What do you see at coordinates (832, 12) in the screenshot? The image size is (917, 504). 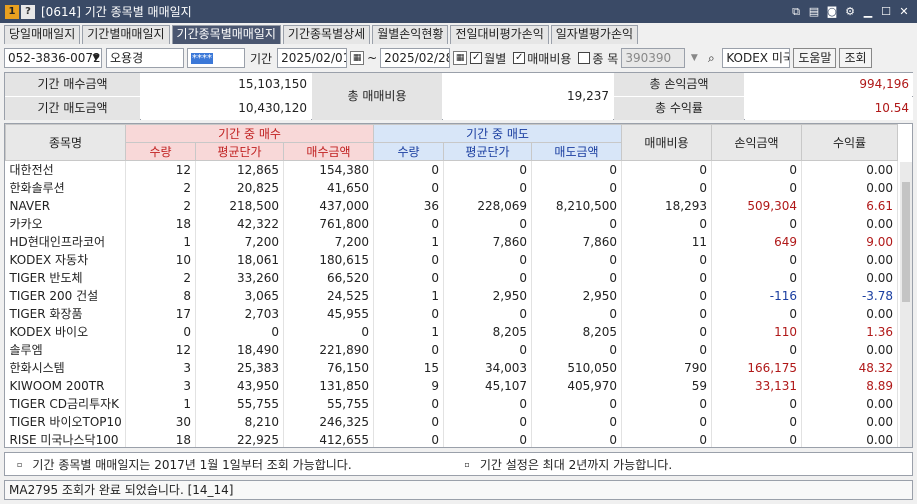 I see `camera-icon: ◙` at bounding box center [832, 12].